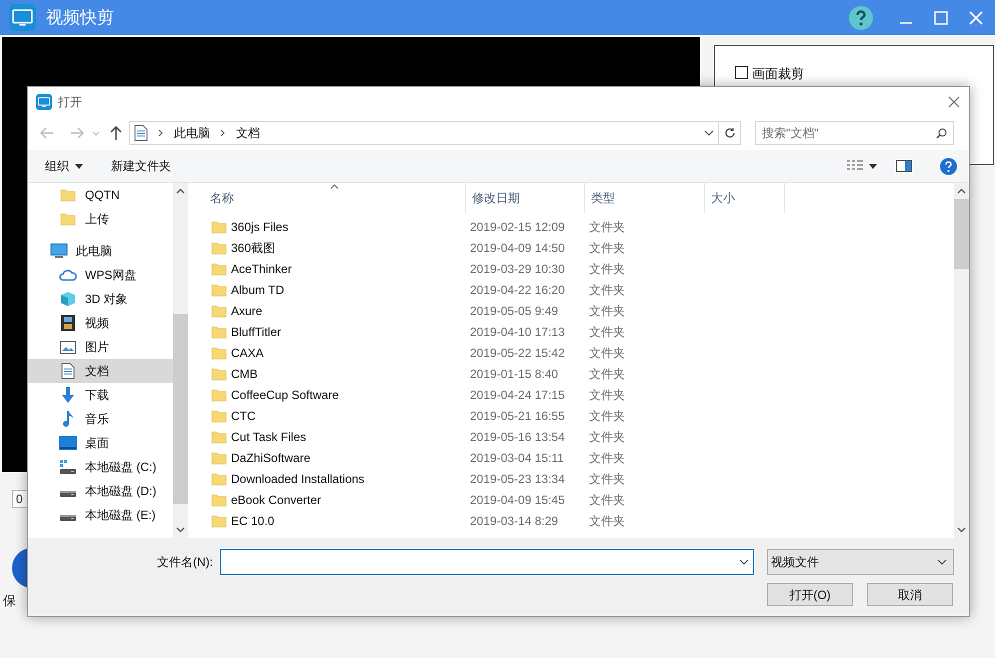 This screenshot has width=995, height=658. Describe the element at coordinates (517, 500) in the screenshot. I see `modified-date: 2019-04-09 15:45` at that location.